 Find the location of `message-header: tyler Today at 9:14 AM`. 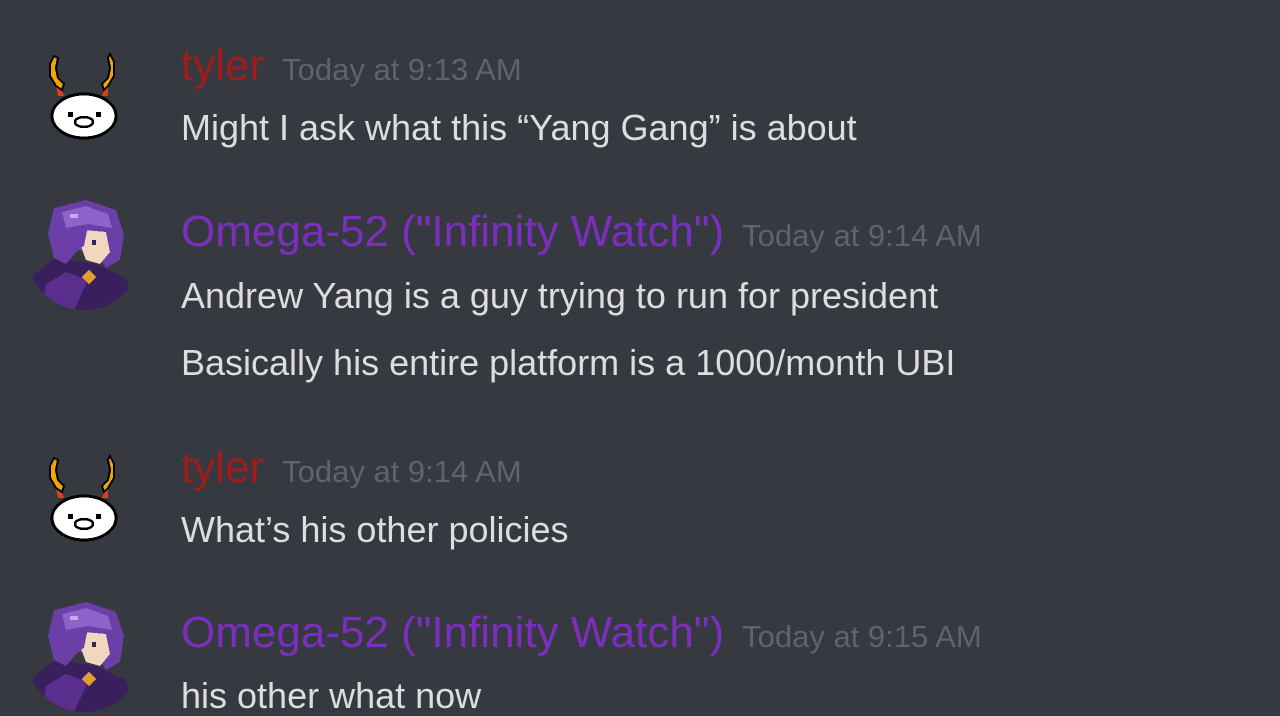

message-header: tyler Today at 9:14 AM is located at coordinates (351, 468).